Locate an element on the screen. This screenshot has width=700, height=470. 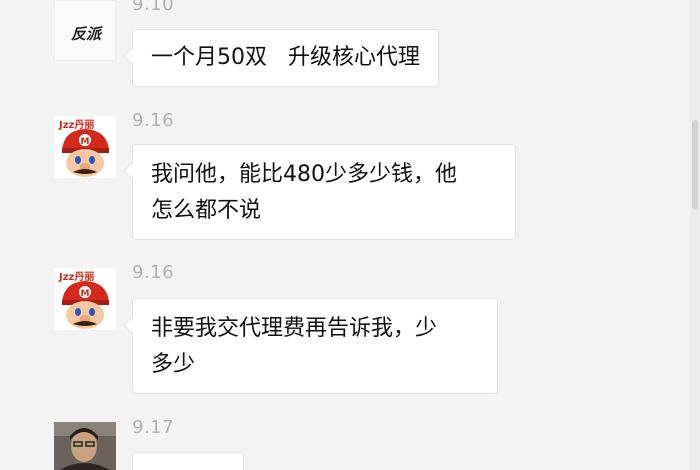
message-bubble: 我问他，能比480少多少钱，他 怎么都不说 is located at coordinates (324, 192).